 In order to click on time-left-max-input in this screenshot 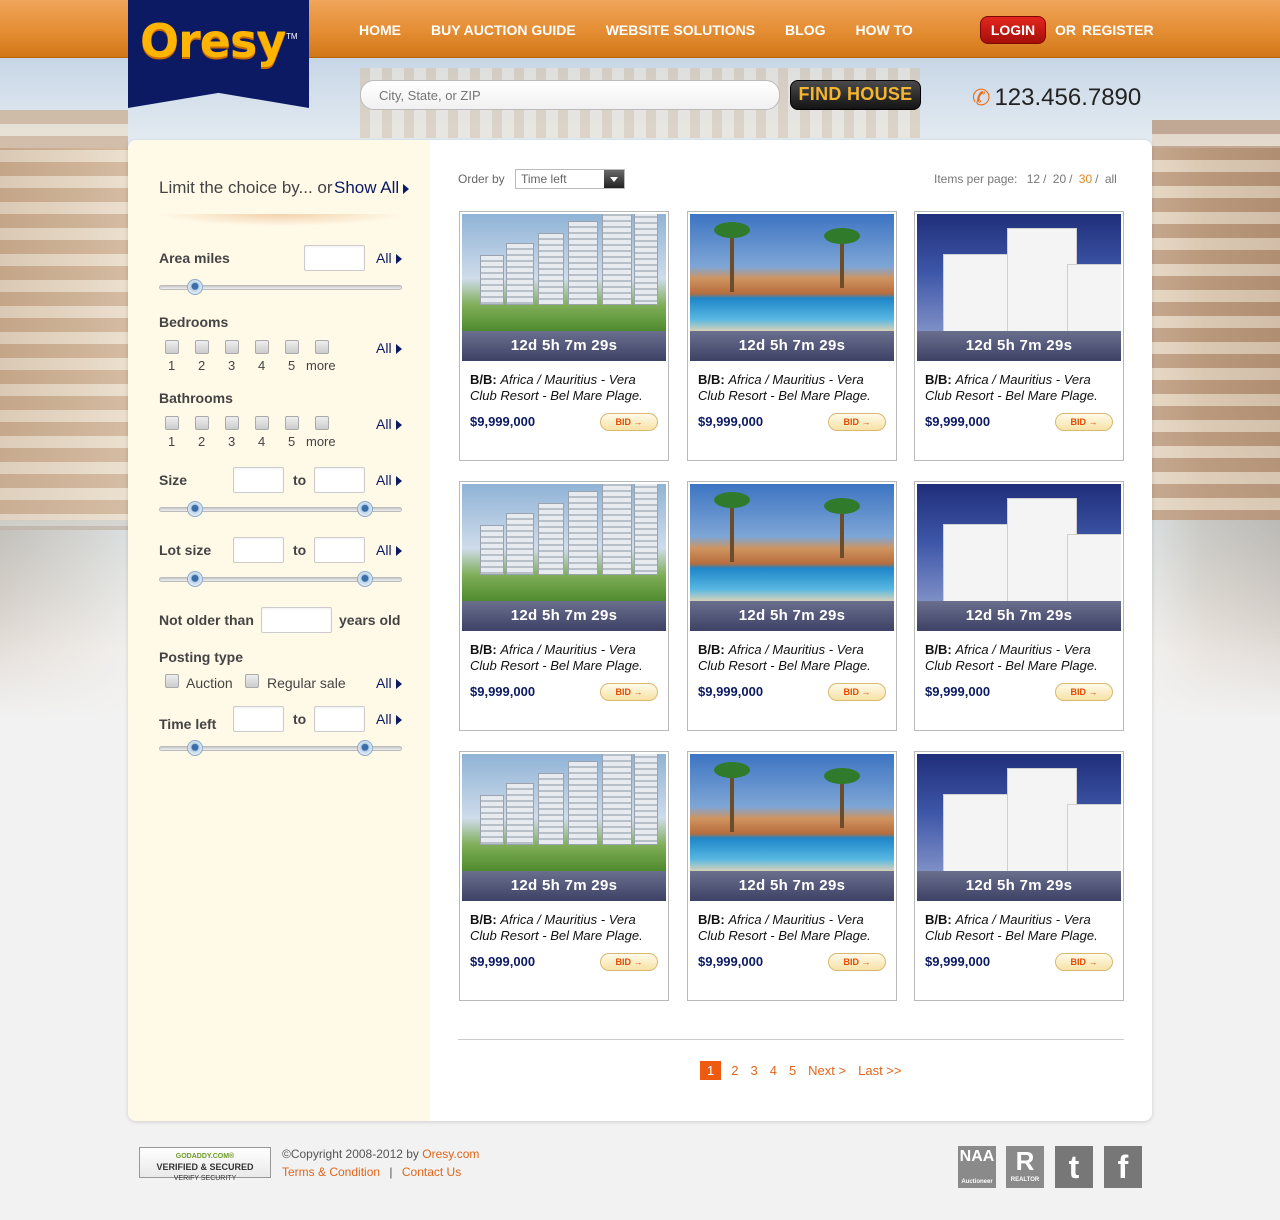, I will do `click(339, 719)`.